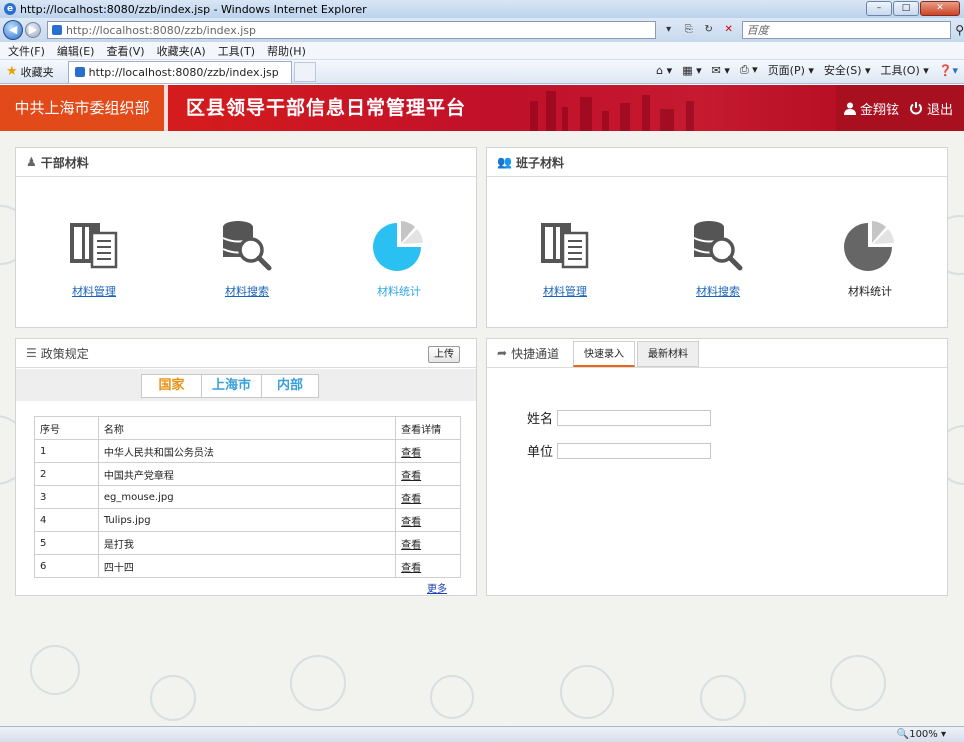  I want to click on skyline-decoration, so click(620, 111).